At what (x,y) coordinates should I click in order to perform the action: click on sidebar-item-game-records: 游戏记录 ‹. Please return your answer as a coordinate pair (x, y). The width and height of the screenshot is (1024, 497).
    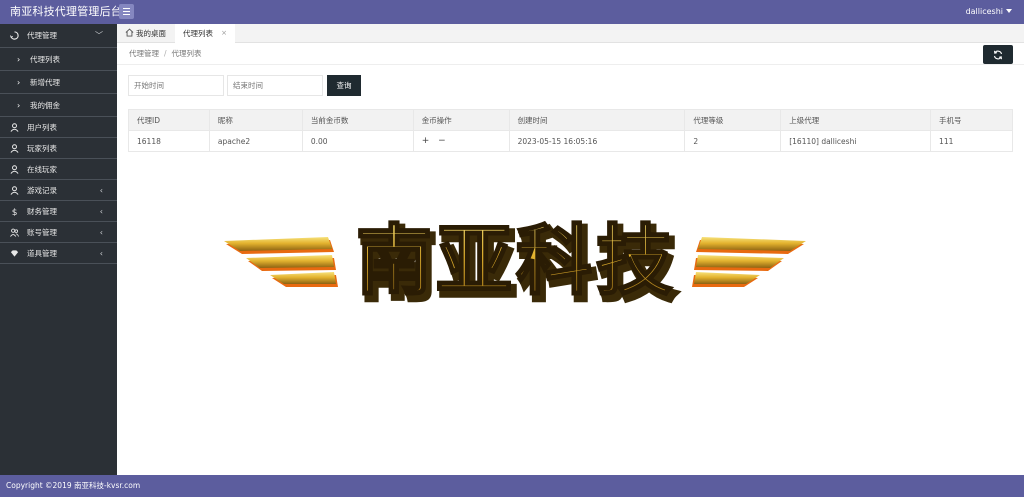
    Looking at the image, I should click on (58, 190).